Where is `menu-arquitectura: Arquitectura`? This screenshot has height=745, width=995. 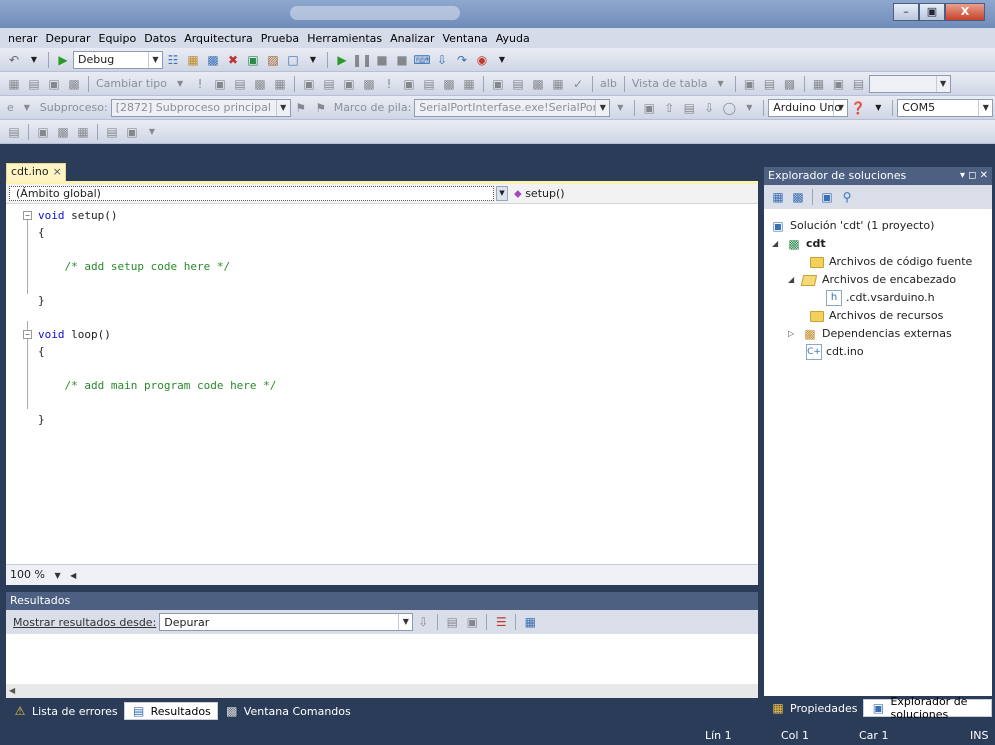
menu-arquitectura: Arquitectura is located at coordinates (218, 38).